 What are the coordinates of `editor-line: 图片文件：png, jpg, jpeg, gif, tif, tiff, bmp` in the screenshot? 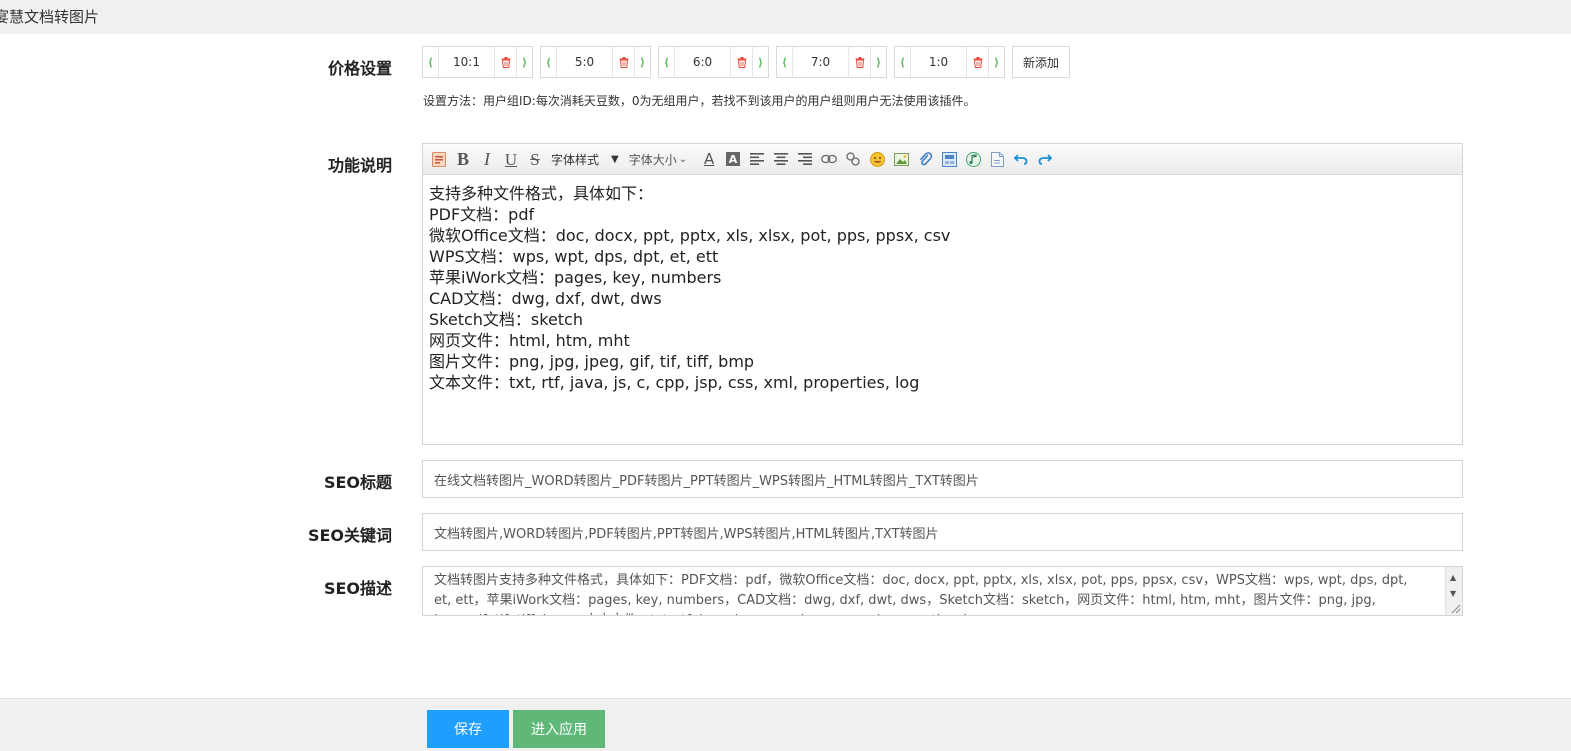 It's located at (592, 361).